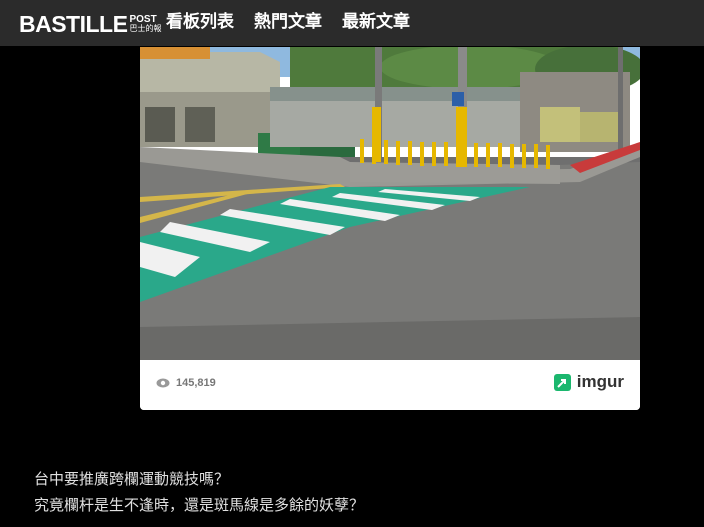  Describe the element at coordinates (73, 24) in the screenshot. I see `logo-wordmark: BASTILLE` at that location.